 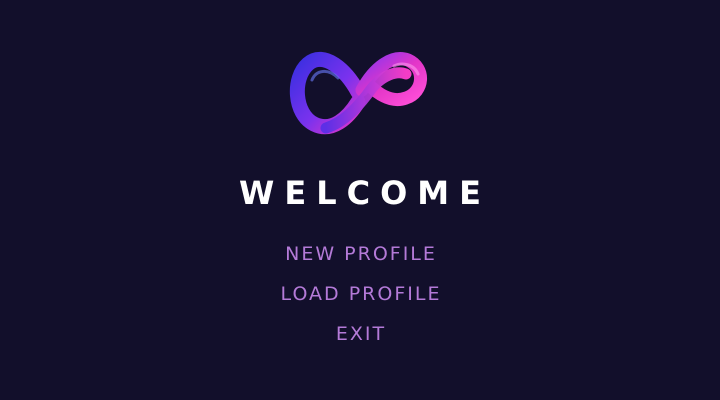 I want to click on exit-button: EXIT, so click(x=360, y=338).